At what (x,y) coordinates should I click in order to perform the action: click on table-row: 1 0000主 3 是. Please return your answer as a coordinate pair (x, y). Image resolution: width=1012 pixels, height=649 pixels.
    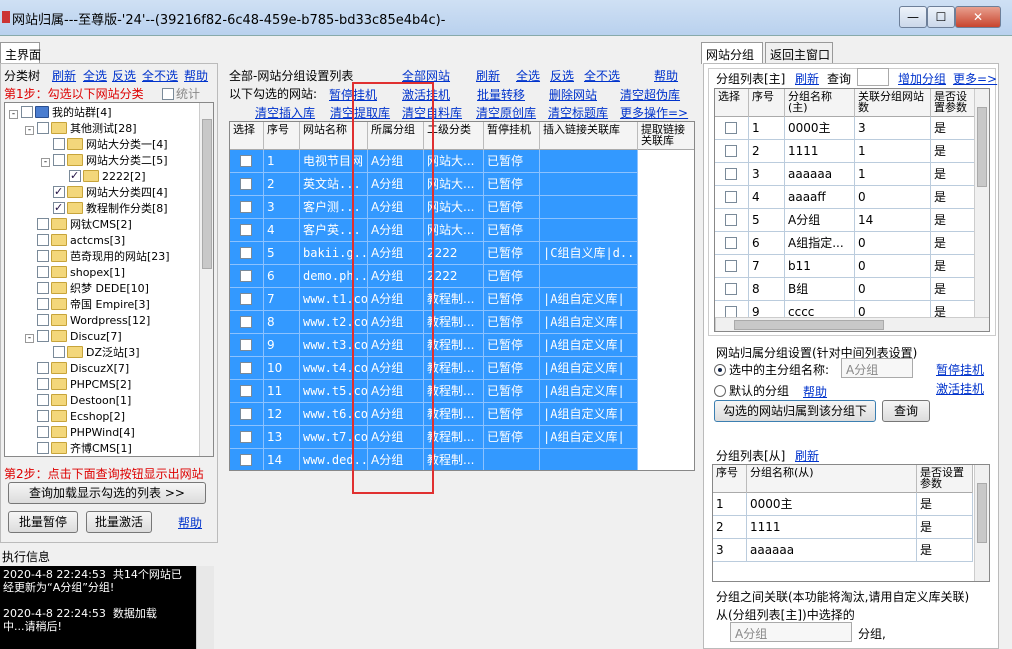
    Looking at the image, I should click on (845, 128).